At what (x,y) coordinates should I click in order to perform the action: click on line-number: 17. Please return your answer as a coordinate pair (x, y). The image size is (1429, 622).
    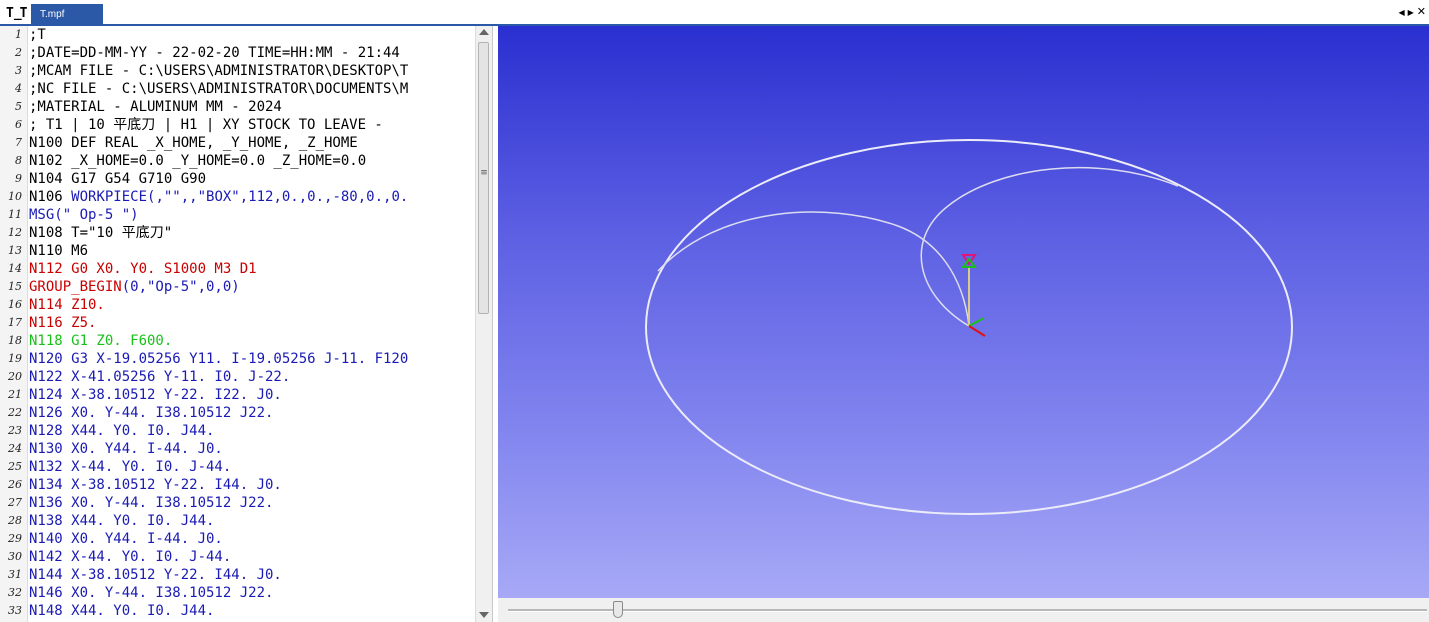
    Looking at the image, I should click on (15, 322).